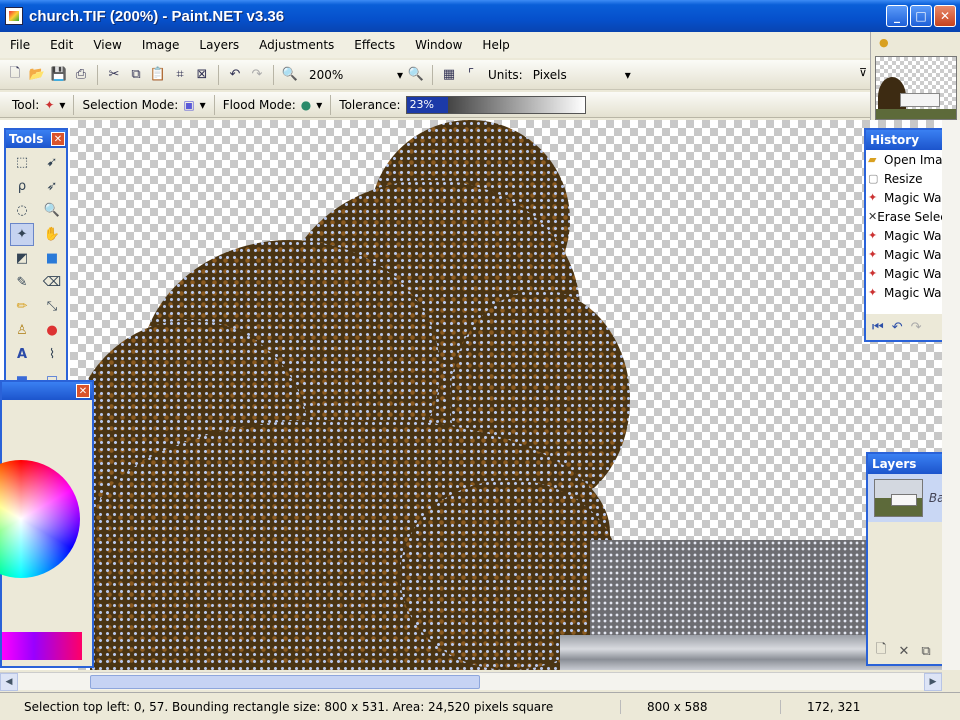  What do you see at coordinates (157, 16) in the screenshot?
I see `window-title: church.TIF (200%) - Paint.NET v3.36` at bounding box center [157, 16].